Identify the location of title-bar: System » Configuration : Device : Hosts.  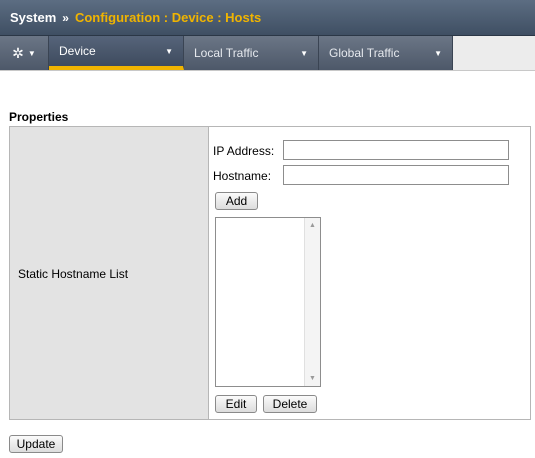
(267, 18).